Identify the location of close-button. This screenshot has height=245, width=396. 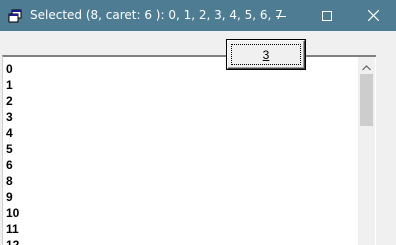
(373, 15).